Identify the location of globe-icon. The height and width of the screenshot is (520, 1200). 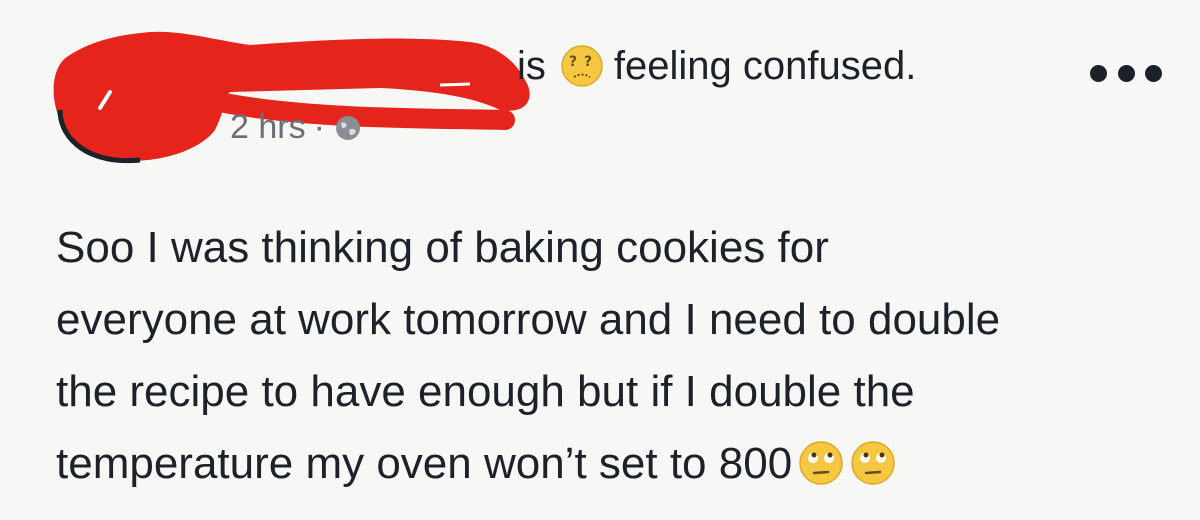
(348, 128).